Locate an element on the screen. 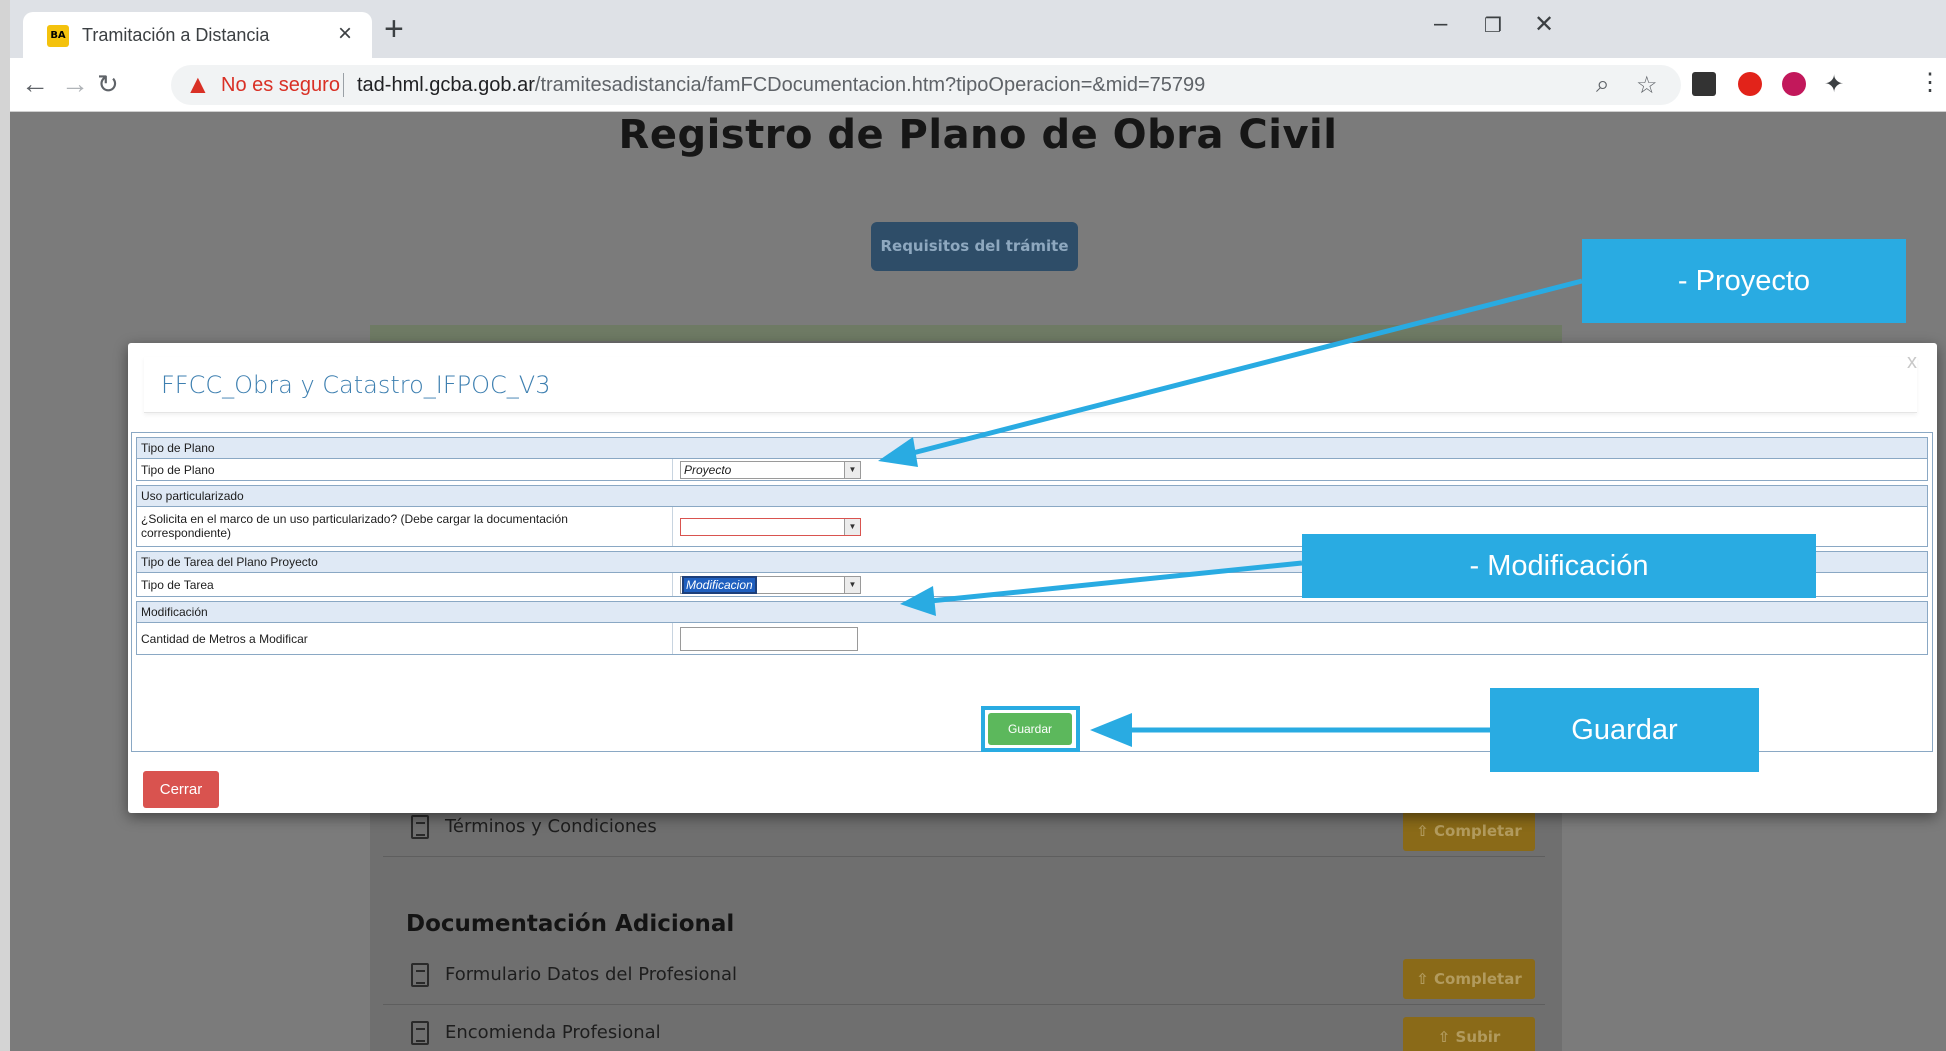 Image resolution: width=1946 pixels, height=1051 pixels. arrow-head-proyecto is located at coordinates (898, 452).